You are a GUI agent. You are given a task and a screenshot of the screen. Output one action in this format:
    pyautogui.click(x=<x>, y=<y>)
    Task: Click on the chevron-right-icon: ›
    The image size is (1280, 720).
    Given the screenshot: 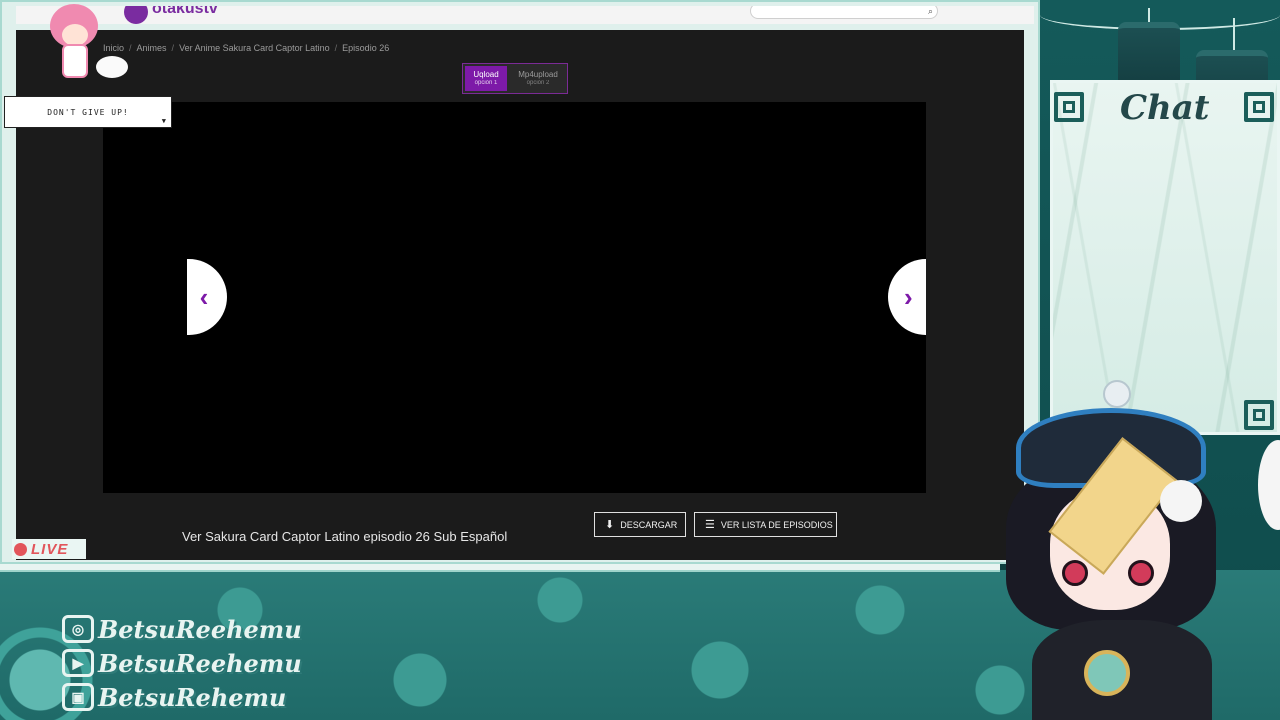 What is the action you would take?
    pyautogui.click(x=908, y=296)
    